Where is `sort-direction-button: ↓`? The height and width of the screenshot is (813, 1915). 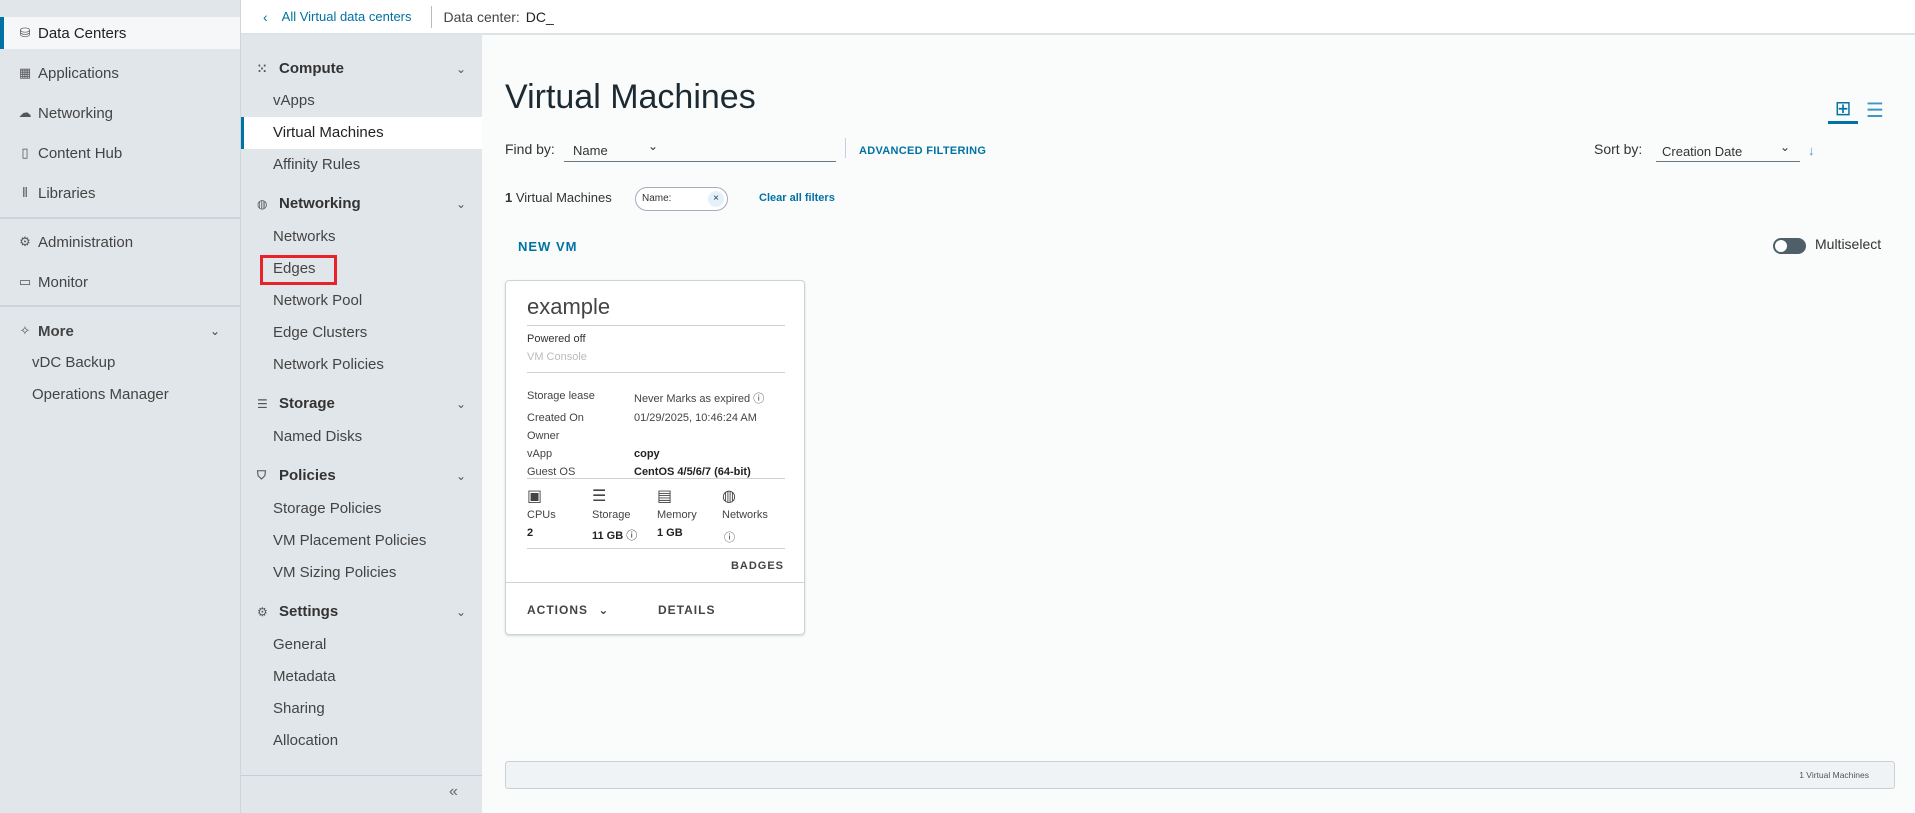
sort-direction-button: ↓ is located at coordinates (1811, 150).